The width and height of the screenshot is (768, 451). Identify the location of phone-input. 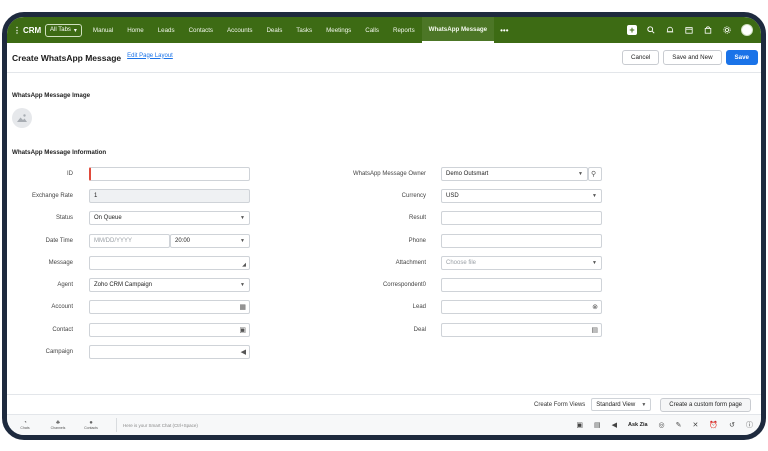
(521, 241).